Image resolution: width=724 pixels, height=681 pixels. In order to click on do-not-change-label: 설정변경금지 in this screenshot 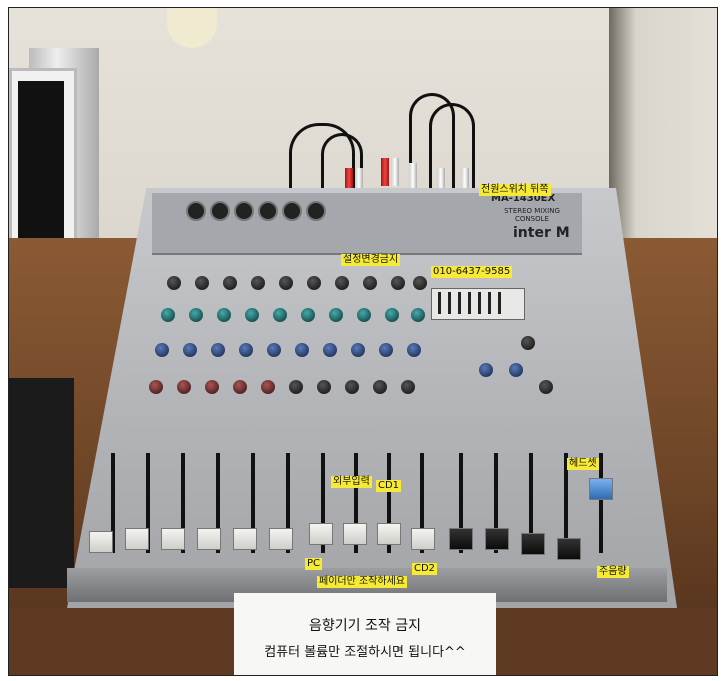, I will do `click(371, 260)`.